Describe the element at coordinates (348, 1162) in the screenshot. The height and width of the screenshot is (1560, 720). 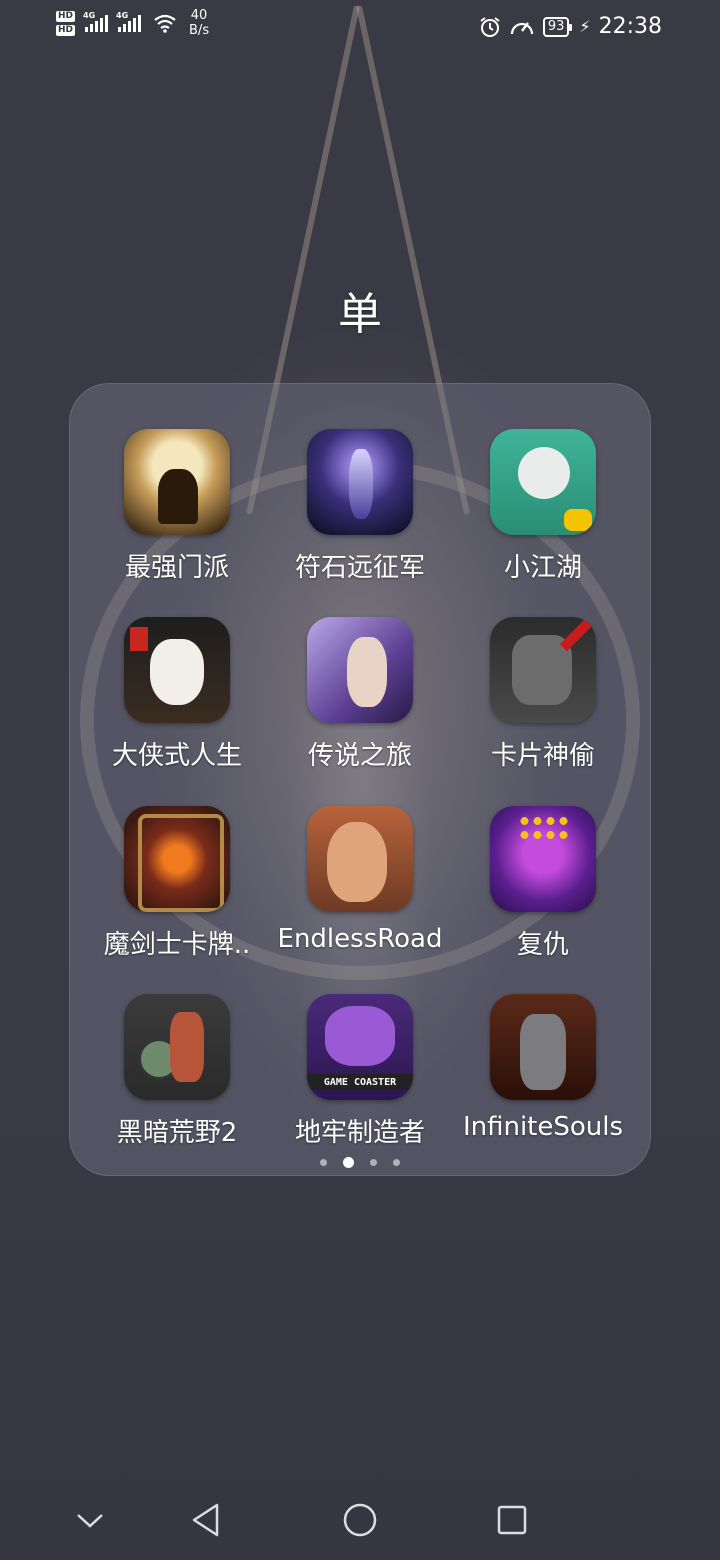
I see `page-dot-2-active` at that location.